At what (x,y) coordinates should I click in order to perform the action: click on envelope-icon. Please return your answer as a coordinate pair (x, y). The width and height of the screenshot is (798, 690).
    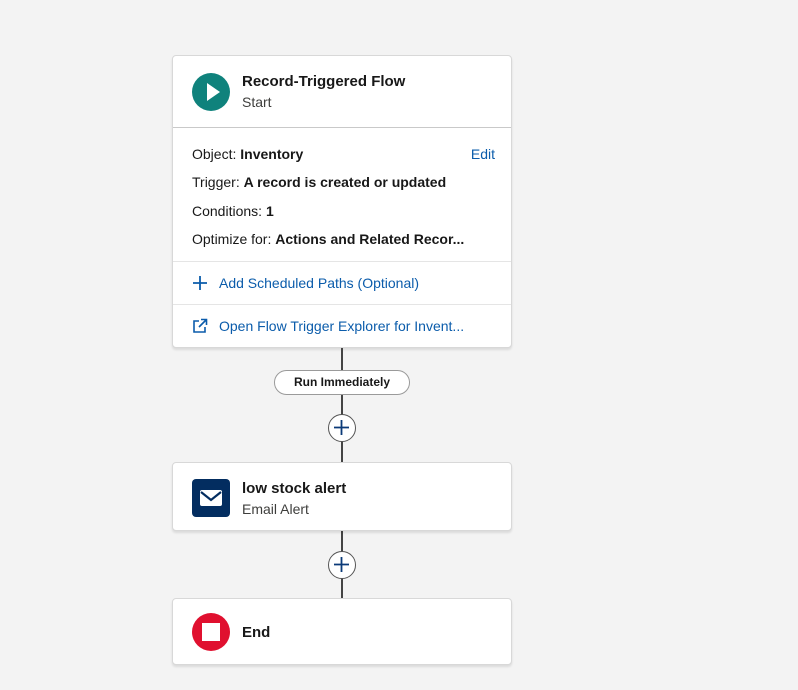
    Looking at the image, I should click on (211, 498).